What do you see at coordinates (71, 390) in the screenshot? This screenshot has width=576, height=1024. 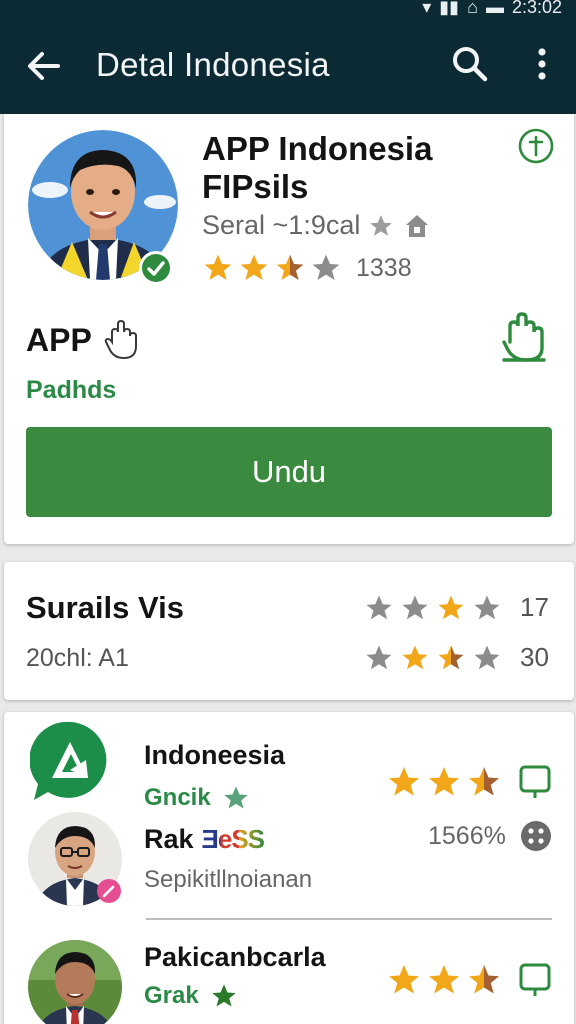 I see `publisher-link: Padhds` at bounding box center [71, 390].